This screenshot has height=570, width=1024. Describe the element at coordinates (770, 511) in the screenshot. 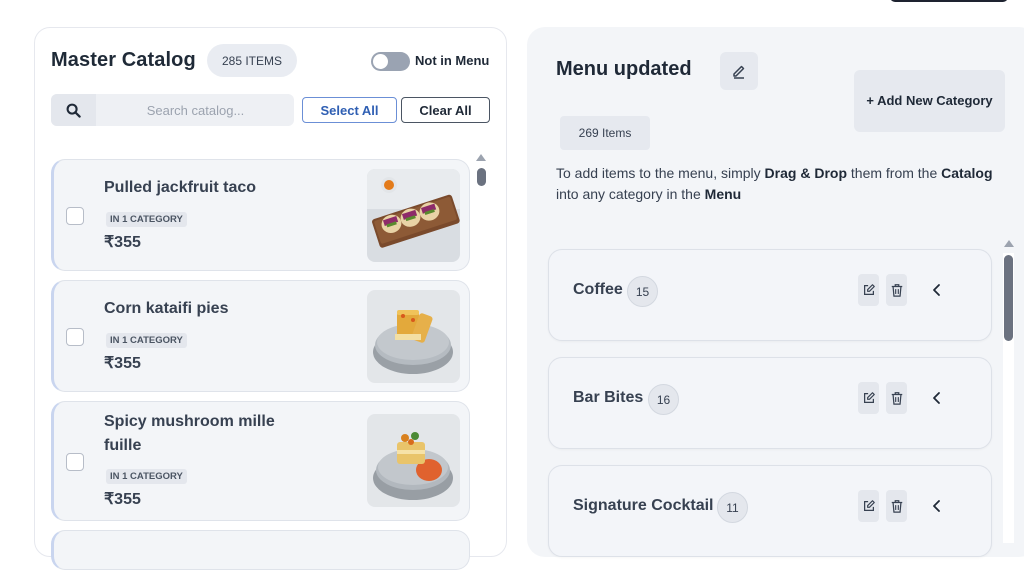

I see `category-card-signature-cocktail: Signature Cocktail 11` at that location.